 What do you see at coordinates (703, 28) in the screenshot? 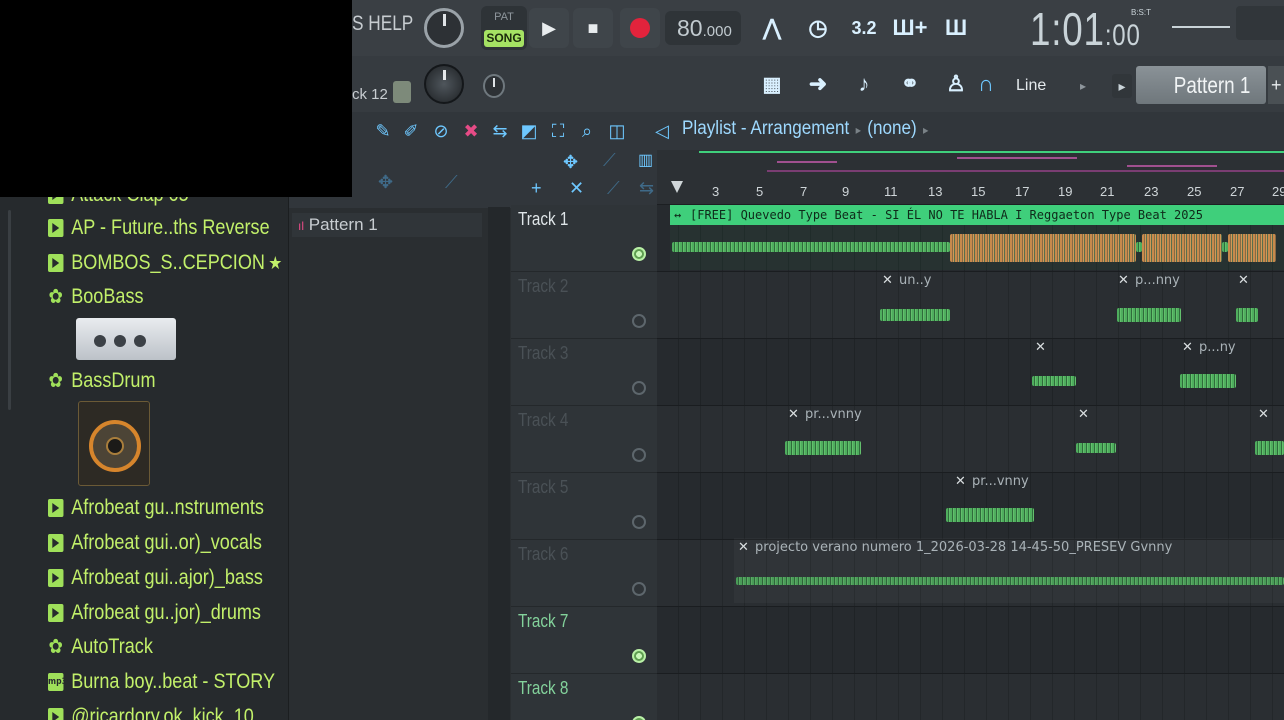
I see `tempo-display: 80.000` at bounding box center [703, 28].